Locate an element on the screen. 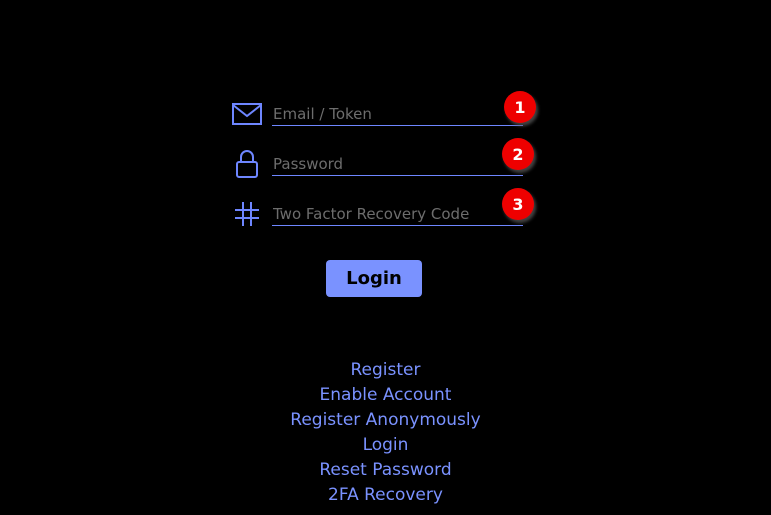  password-row is located at coordinates (380, 164).